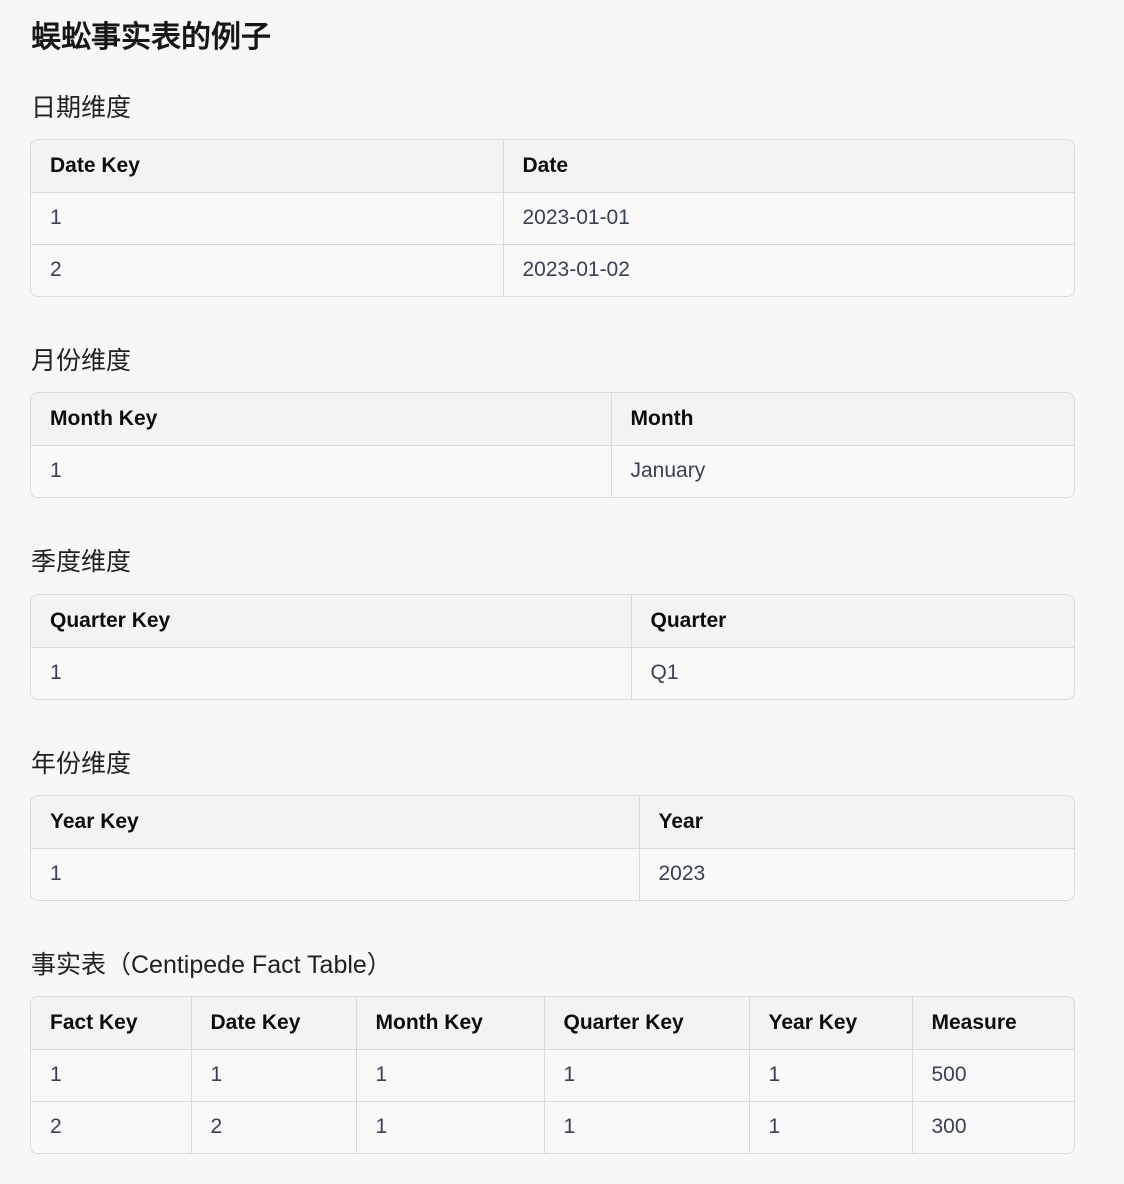 This screenshot has height=1184, width=1124. Describe the element at coordinates (788, 218) in the screenshot. I see `table-cell: 2023-01-01` at that location.